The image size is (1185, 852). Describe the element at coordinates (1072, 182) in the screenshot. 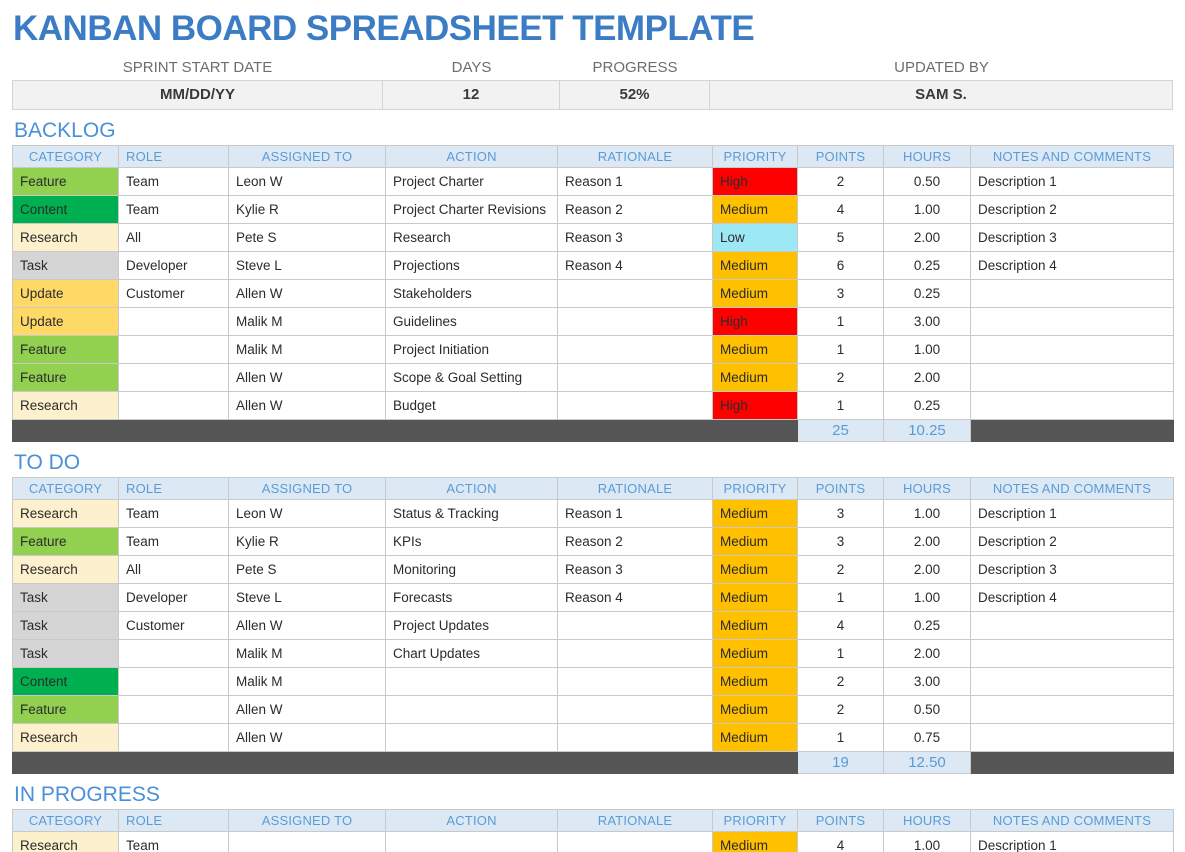

I see `cell-notes: Description 1` at that location.